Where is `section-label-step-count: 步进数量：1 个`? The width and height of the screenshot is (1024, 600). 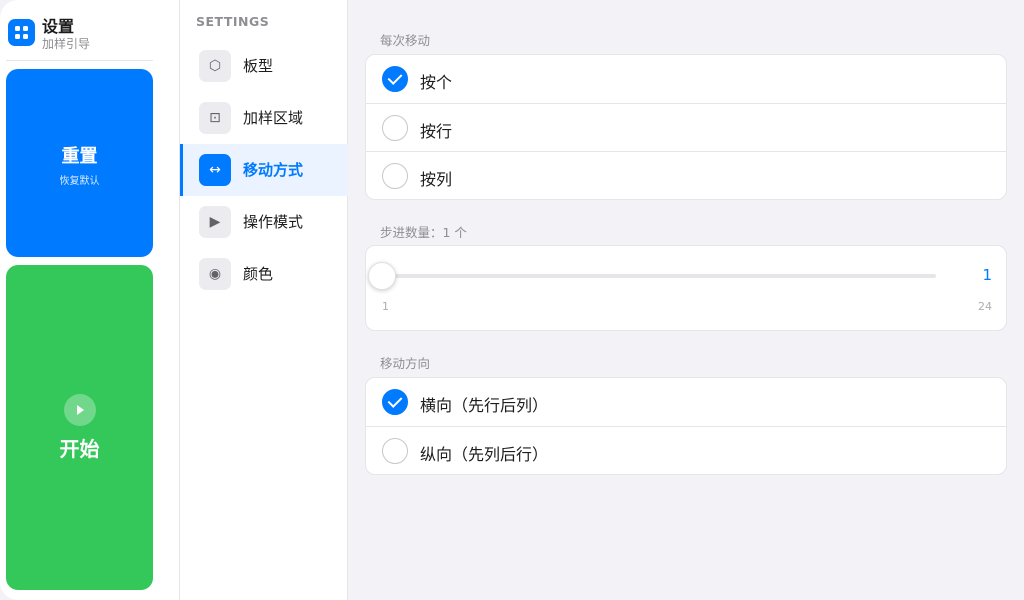
section-label-step-count: 步进数量：1 个 is located at coordinates (423, 232).